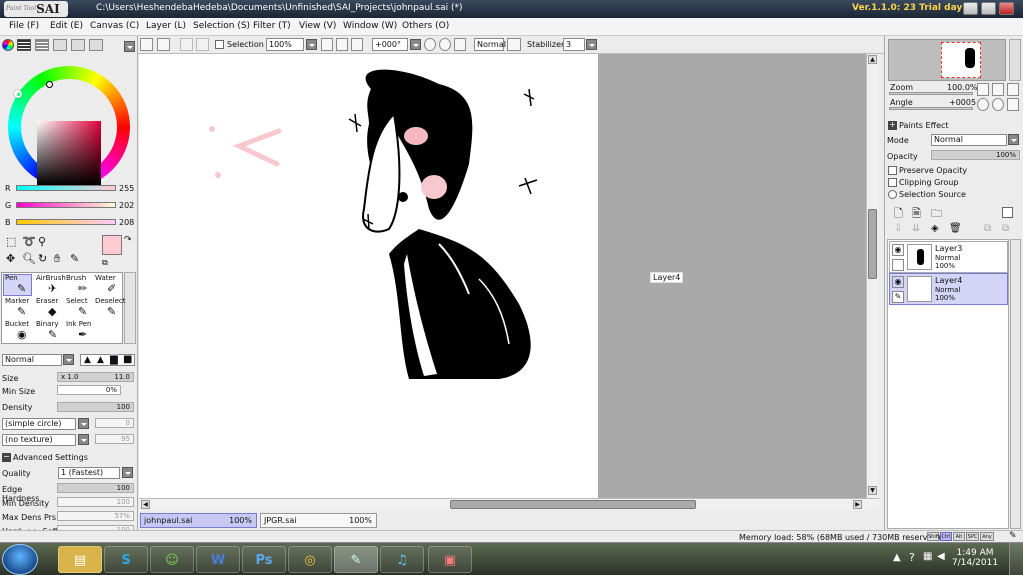  What do you see at coordinates (591, 44) in the screenshot?
I see `stabilizer-dropdown` at bounding box center [591, 44].